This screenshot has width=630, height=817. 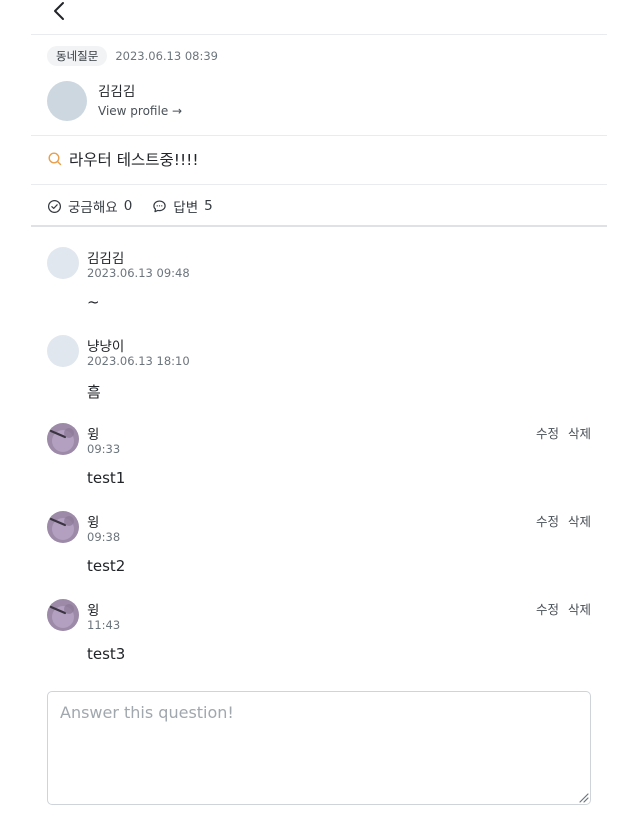 What do you see at coordinates (93, 208) in the screenshot?
I see `curious-label: 궁금해요` at bounding box center [93, 208].